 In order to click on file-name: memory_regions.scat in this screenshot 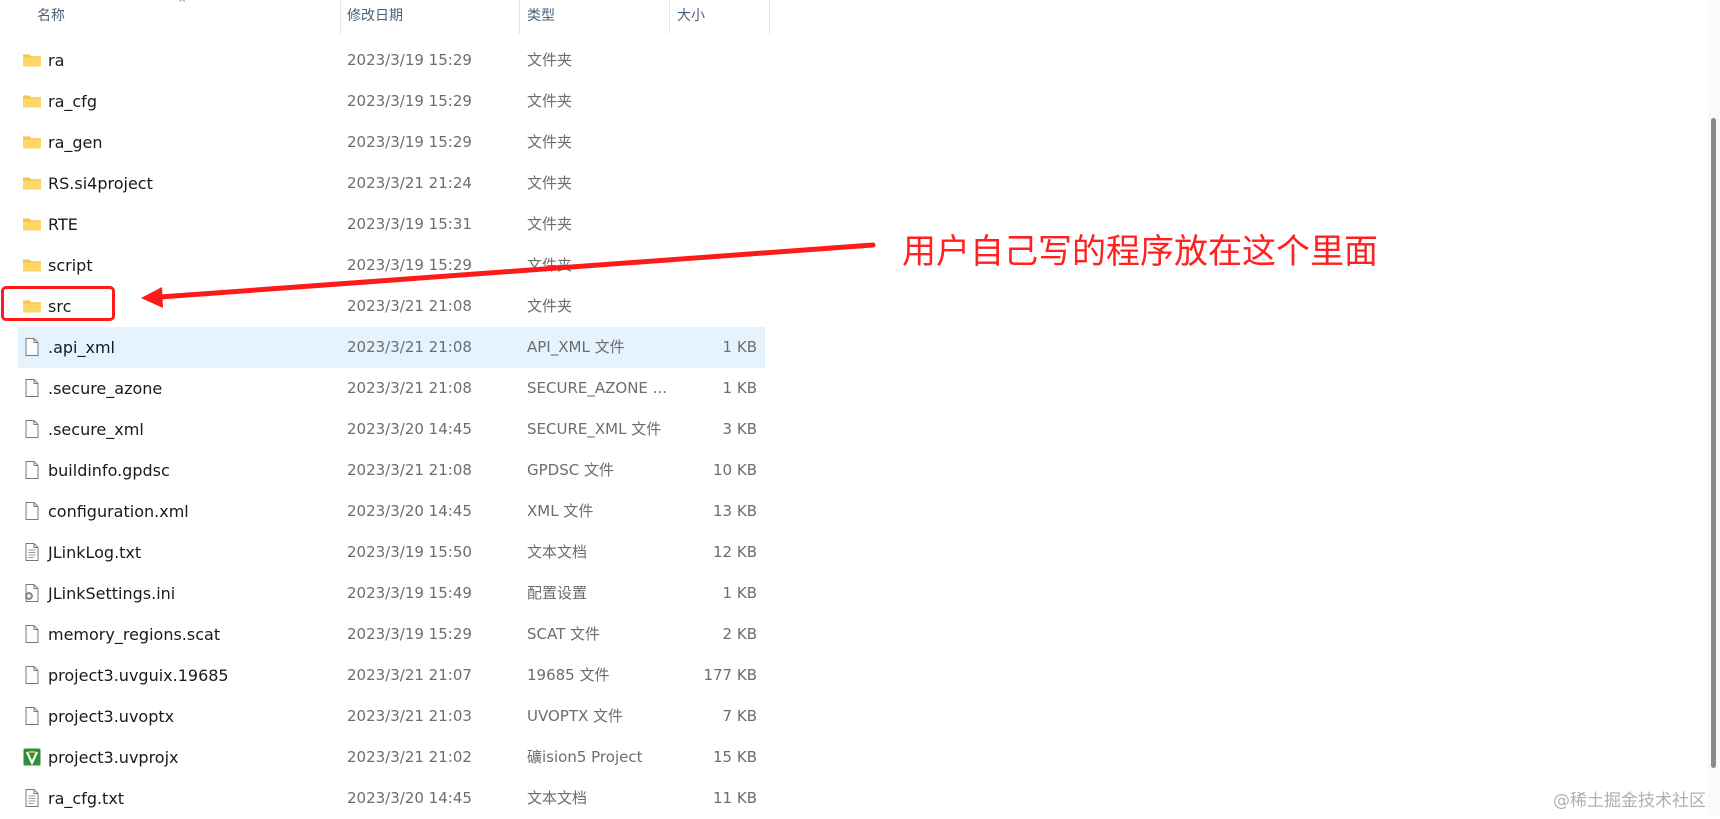, I will do `click(134, 634)`.